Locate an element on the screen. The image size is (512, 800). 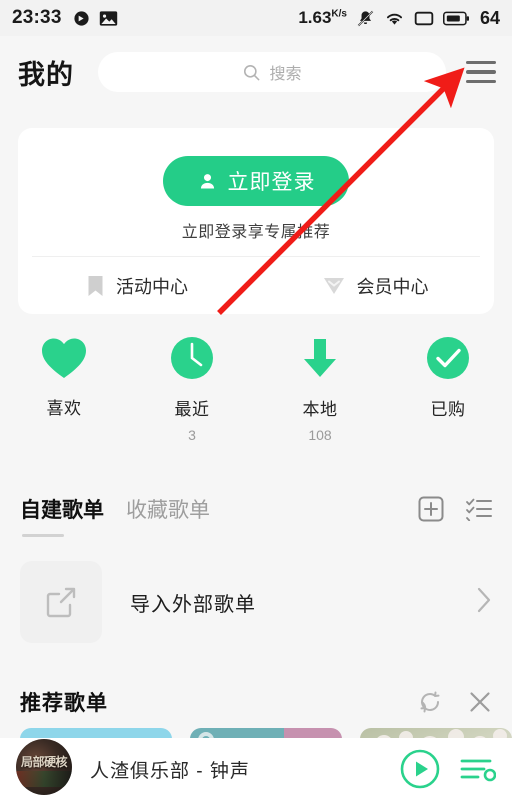
cover-artwork is located at coordinates (44, 779).